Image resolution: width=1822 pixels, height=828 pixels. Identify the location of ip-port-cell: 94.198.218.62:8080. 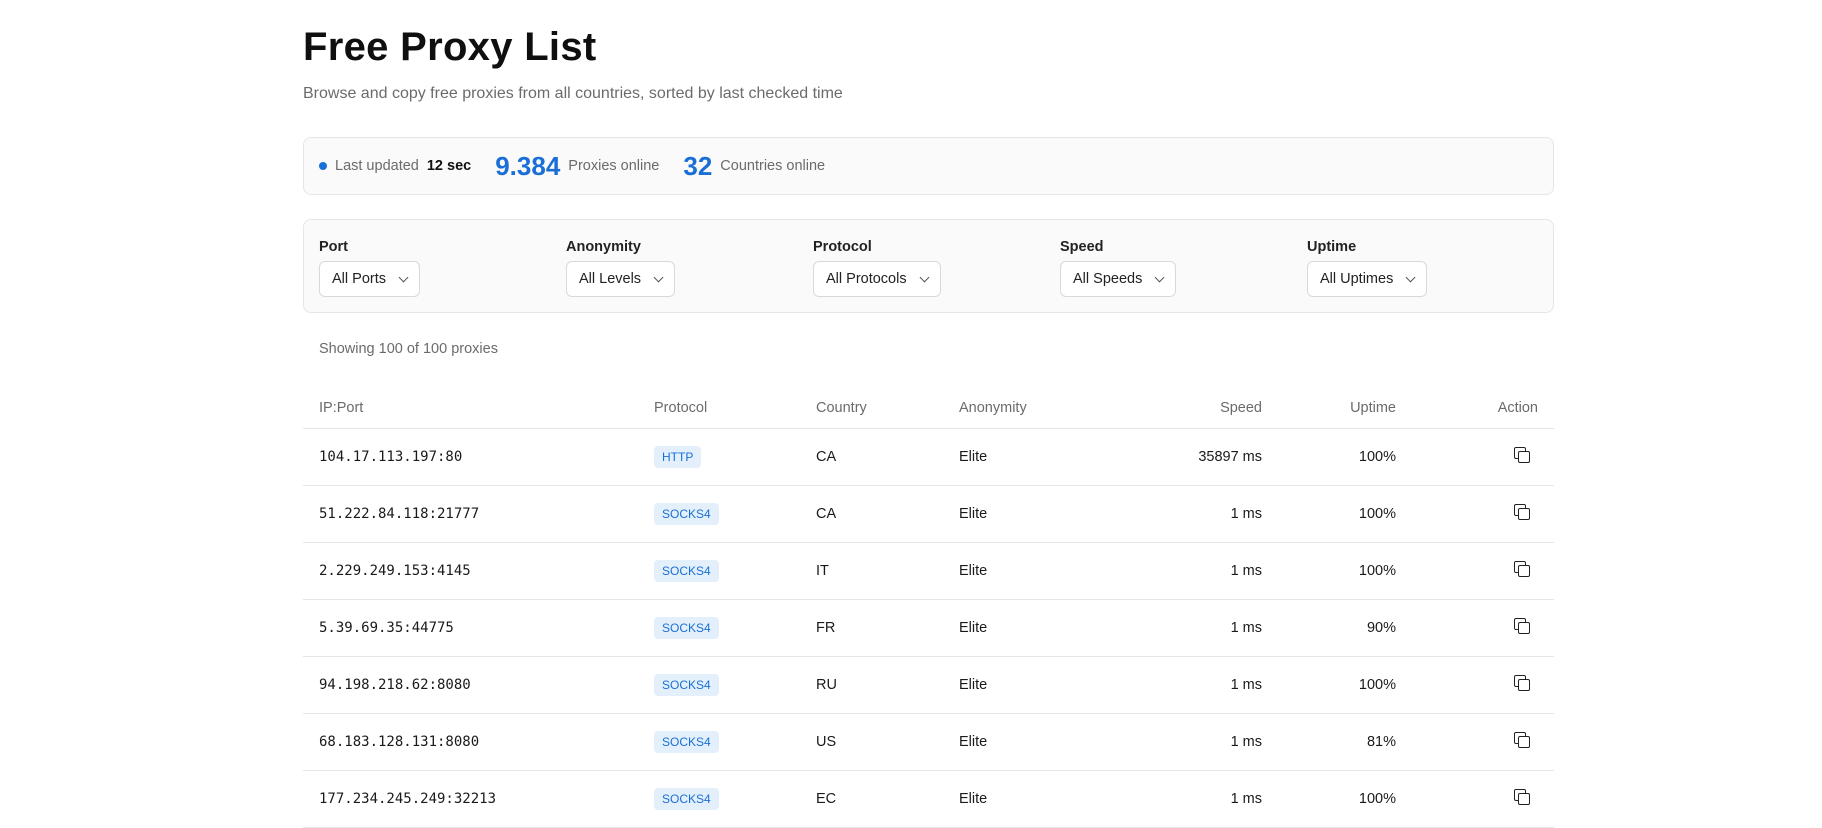
(478, 685).